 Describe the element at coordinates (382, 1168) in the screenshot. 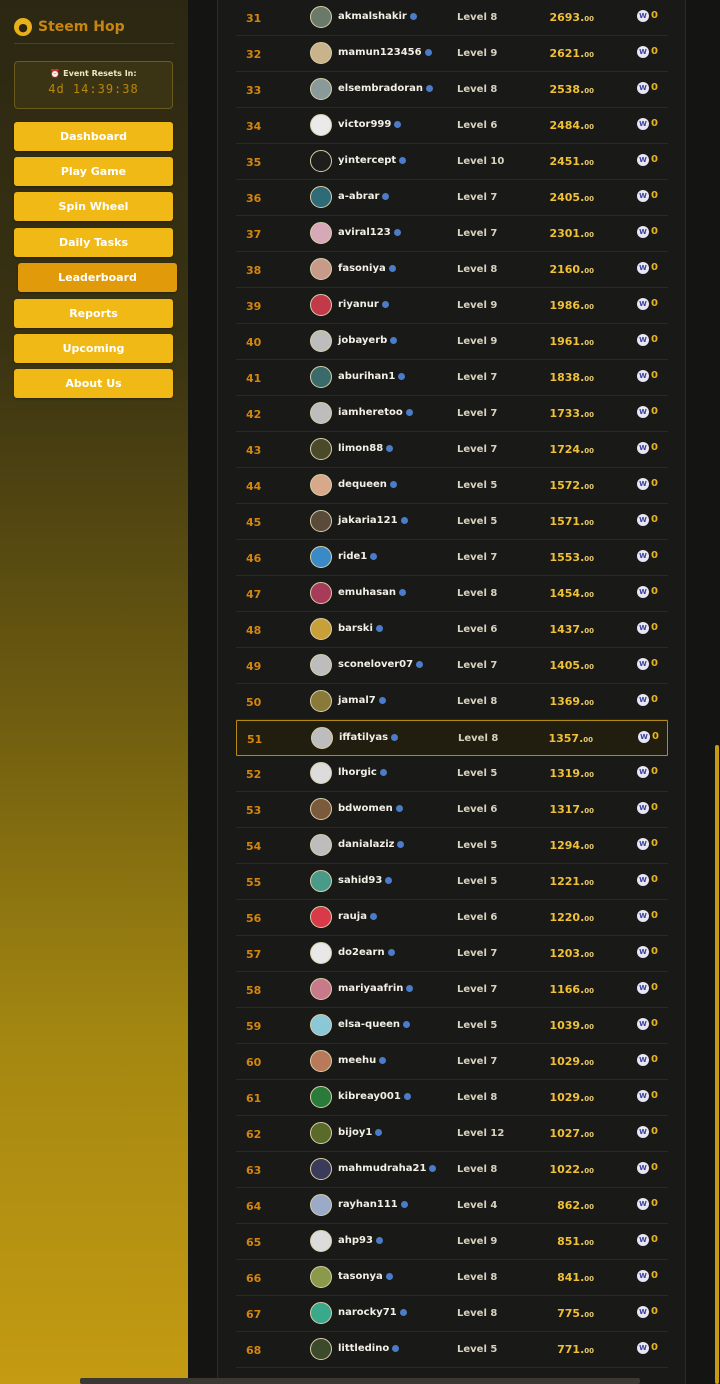

I see `username: mahmudraha21` at that location.